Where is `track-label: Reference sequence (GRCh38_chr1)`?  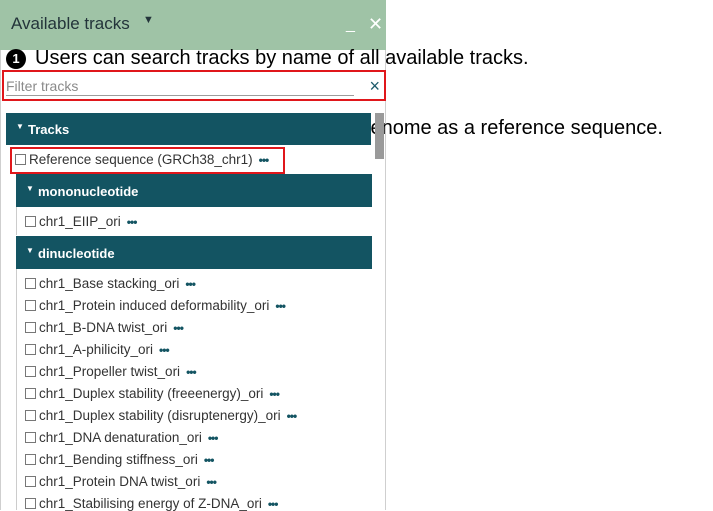
track-label: Reference sequence (GRCh38_chr1) is located at coordinates (141, 159).